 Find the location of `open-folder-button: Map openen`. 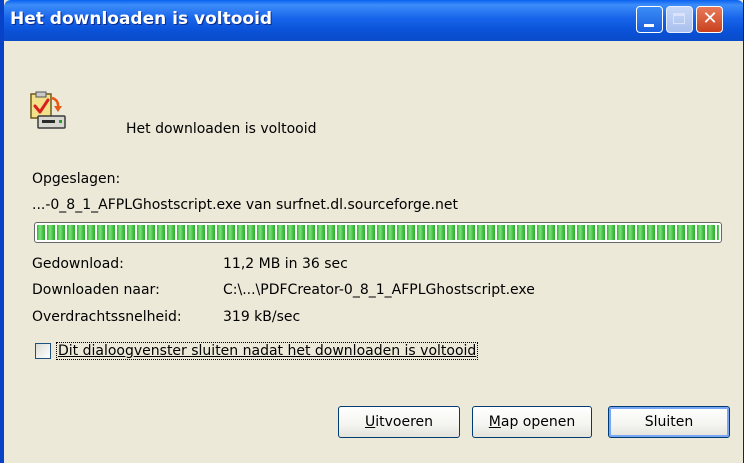

open-folder-button: Map openen is located at coordinates (532, 422).